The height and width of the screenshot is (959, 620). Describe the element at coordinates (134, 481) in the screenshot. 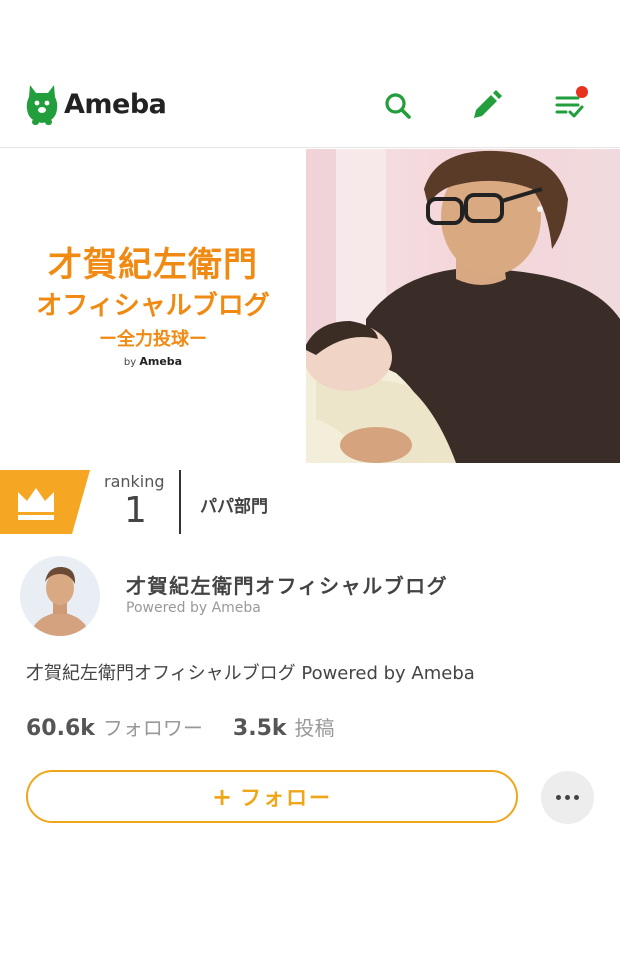

I see `ranking-label: ranking` at that location.